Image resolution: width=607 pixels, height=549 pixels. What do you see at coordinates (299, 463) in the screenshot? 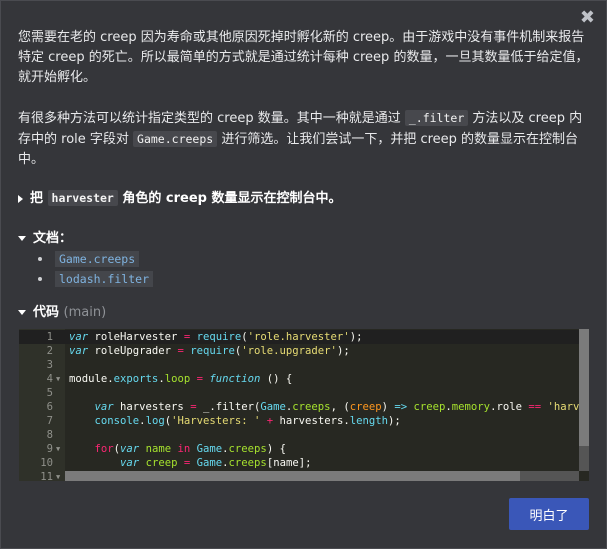
I see `code-line: 10 var creep = Game.creeps[name];` at bounding box center [299, 463].